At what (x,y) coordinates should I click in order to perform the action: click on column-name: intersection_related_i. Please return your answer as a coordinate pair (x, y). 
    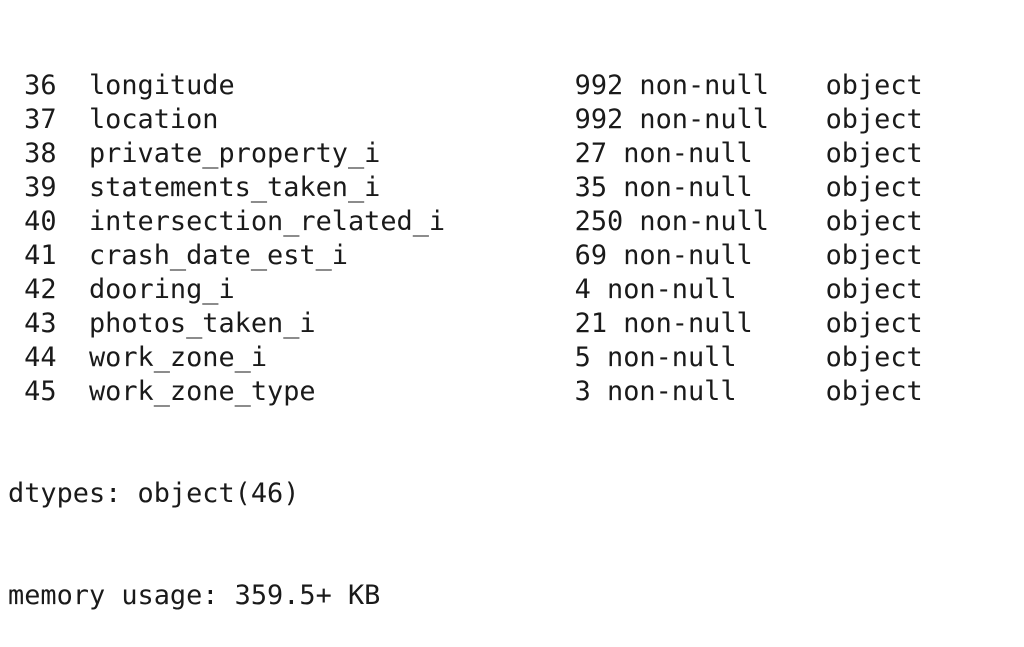
    Looking at the image, I should click on (267, 221).